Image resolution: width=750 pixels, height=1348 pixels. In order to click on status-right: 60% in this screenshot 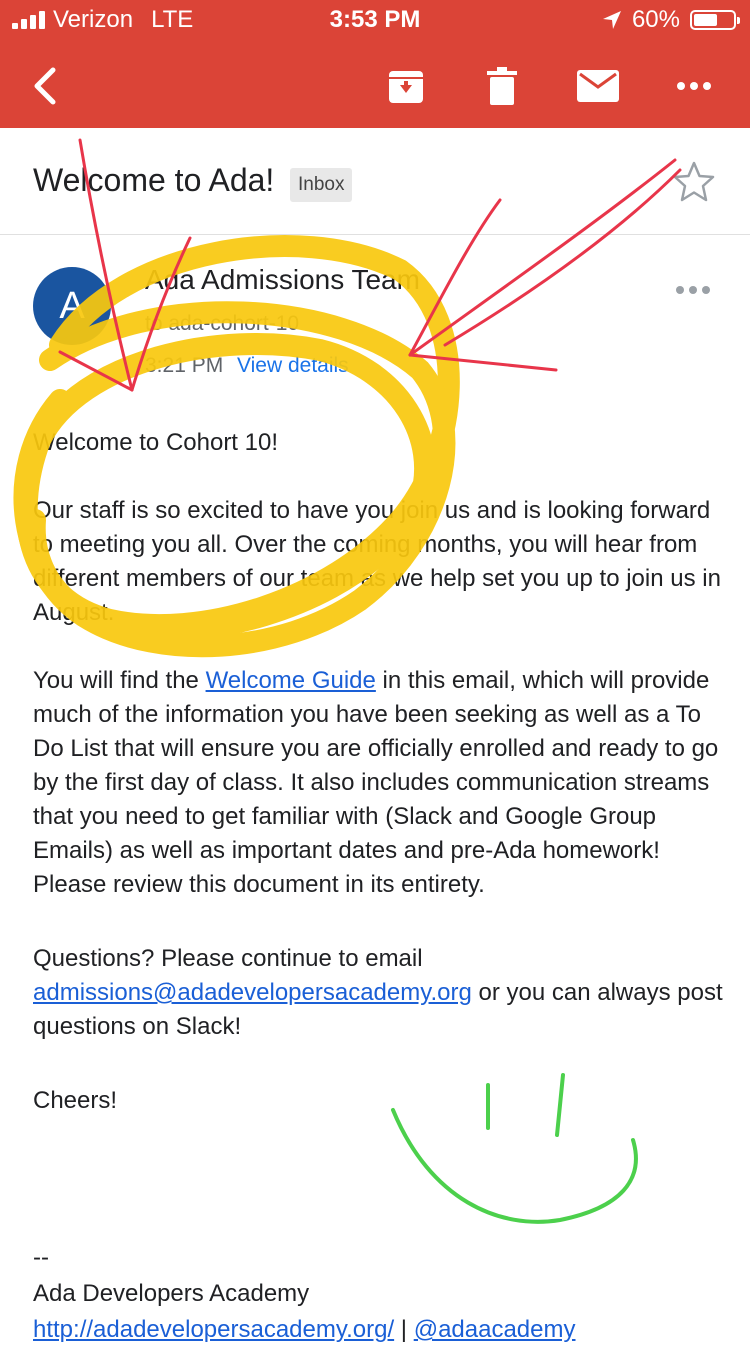, I will do `click(671, 20)`.